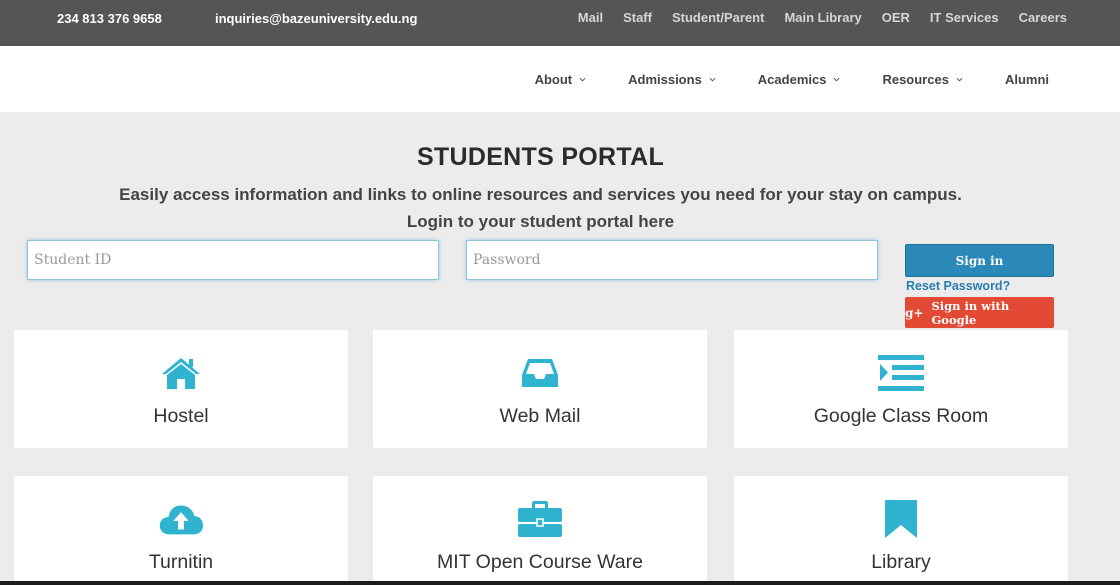  I want to click on password-input, so click(672, 260).